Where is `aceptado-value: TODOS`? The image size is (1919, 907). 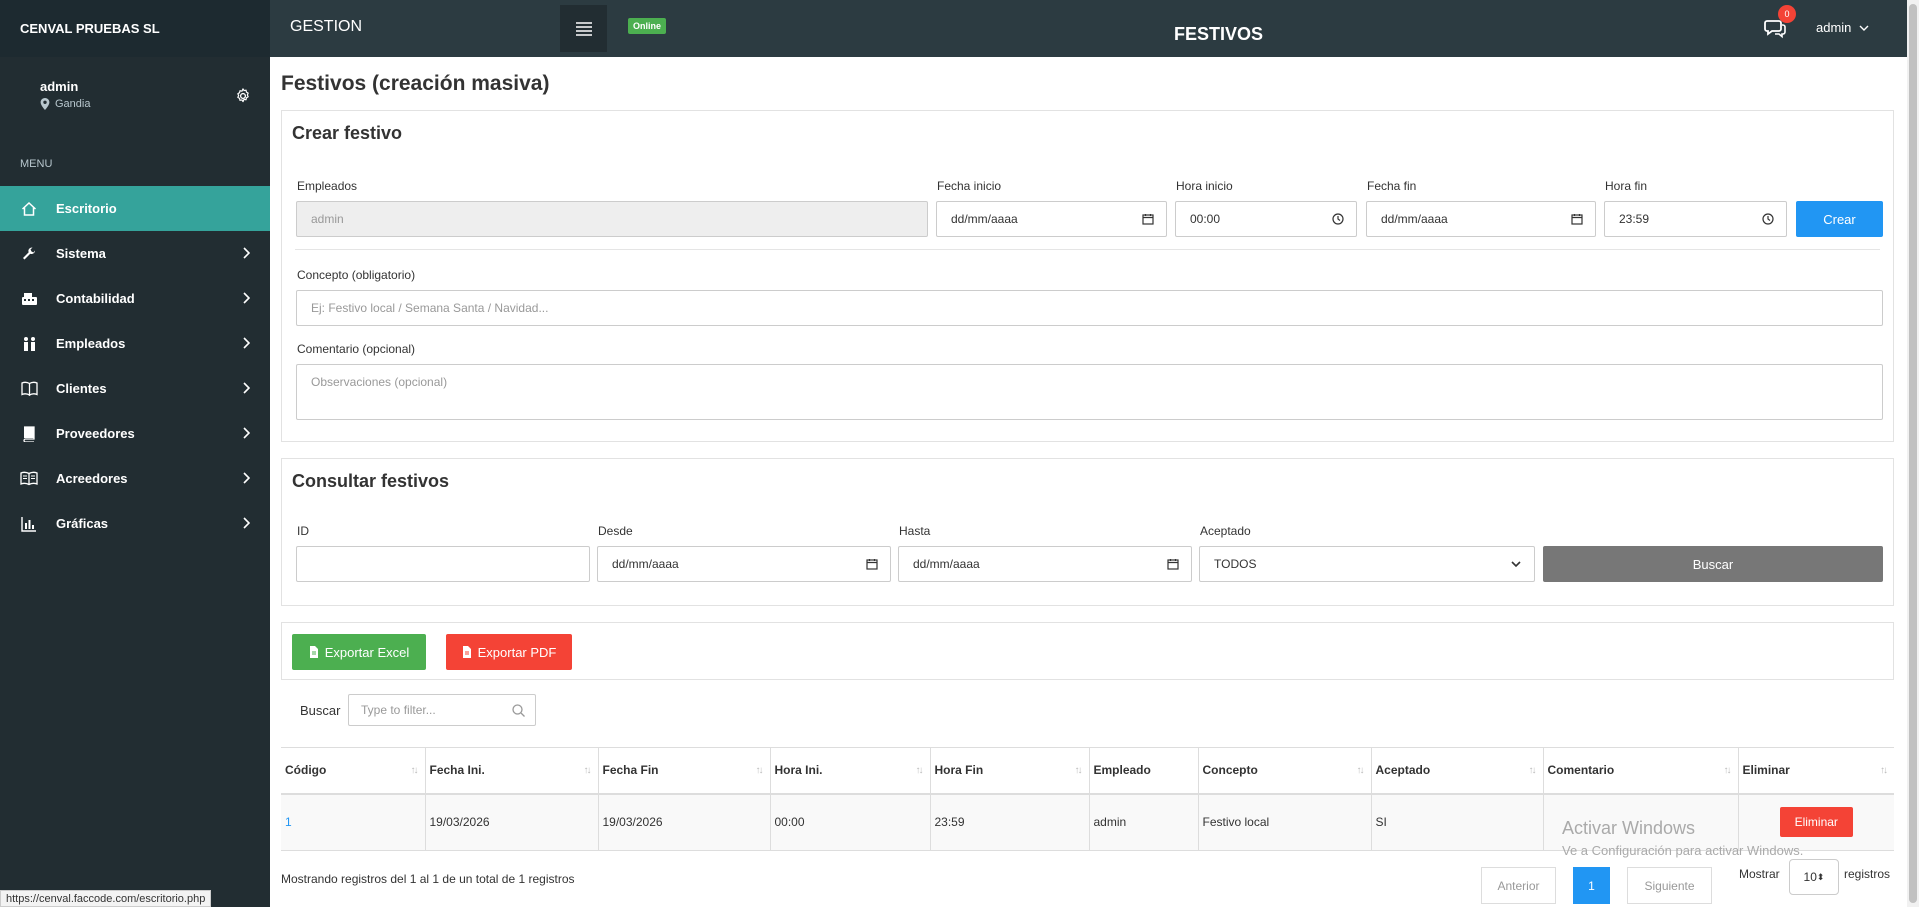 aceptado-value: TODOS is located at coordinates (1235, 564).